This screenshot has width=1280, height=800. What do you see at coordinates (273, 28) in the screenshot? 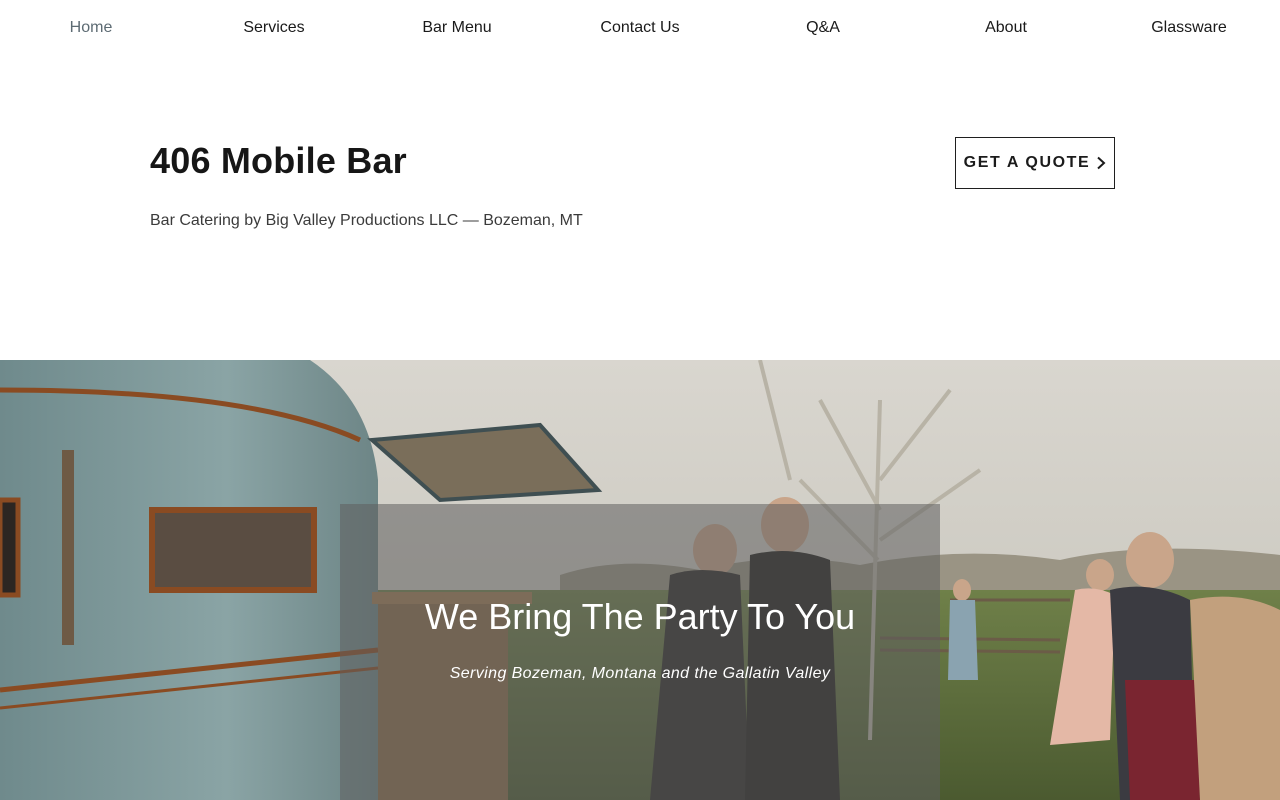
I see `nav-item-services: Services` at bounding box center [273, 28].